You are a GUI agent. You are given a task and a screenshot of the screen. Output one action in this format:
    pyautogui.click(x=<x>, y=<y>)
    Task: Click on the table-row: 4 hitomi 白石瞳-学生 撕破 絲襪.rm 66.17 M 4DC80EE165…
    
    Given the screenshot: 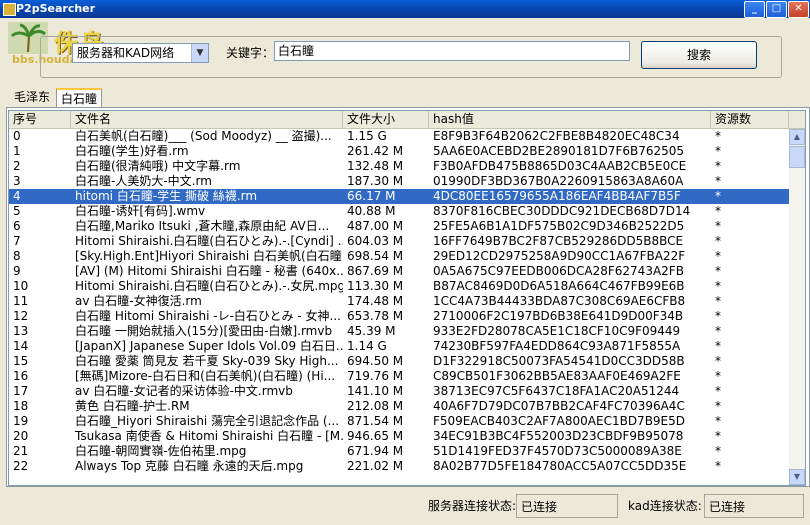 What is the action you would take?
    pyautogui.click(x=399, y=196)
    